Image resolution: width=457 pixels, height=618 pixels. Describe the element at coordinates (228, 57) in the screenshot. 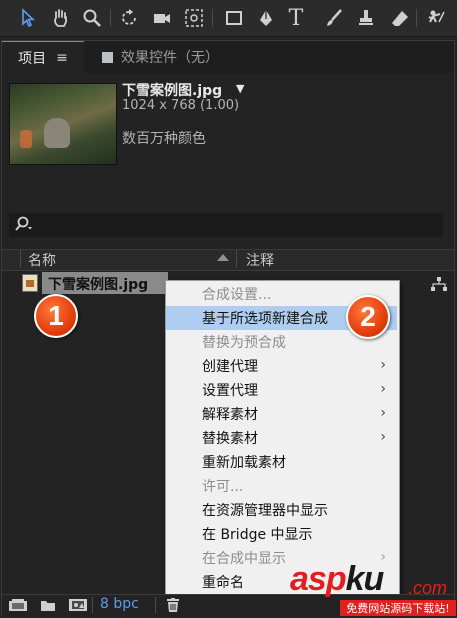

I see `panel-tab-bar: 项目 ≡ 效果控件（无）` at that location.